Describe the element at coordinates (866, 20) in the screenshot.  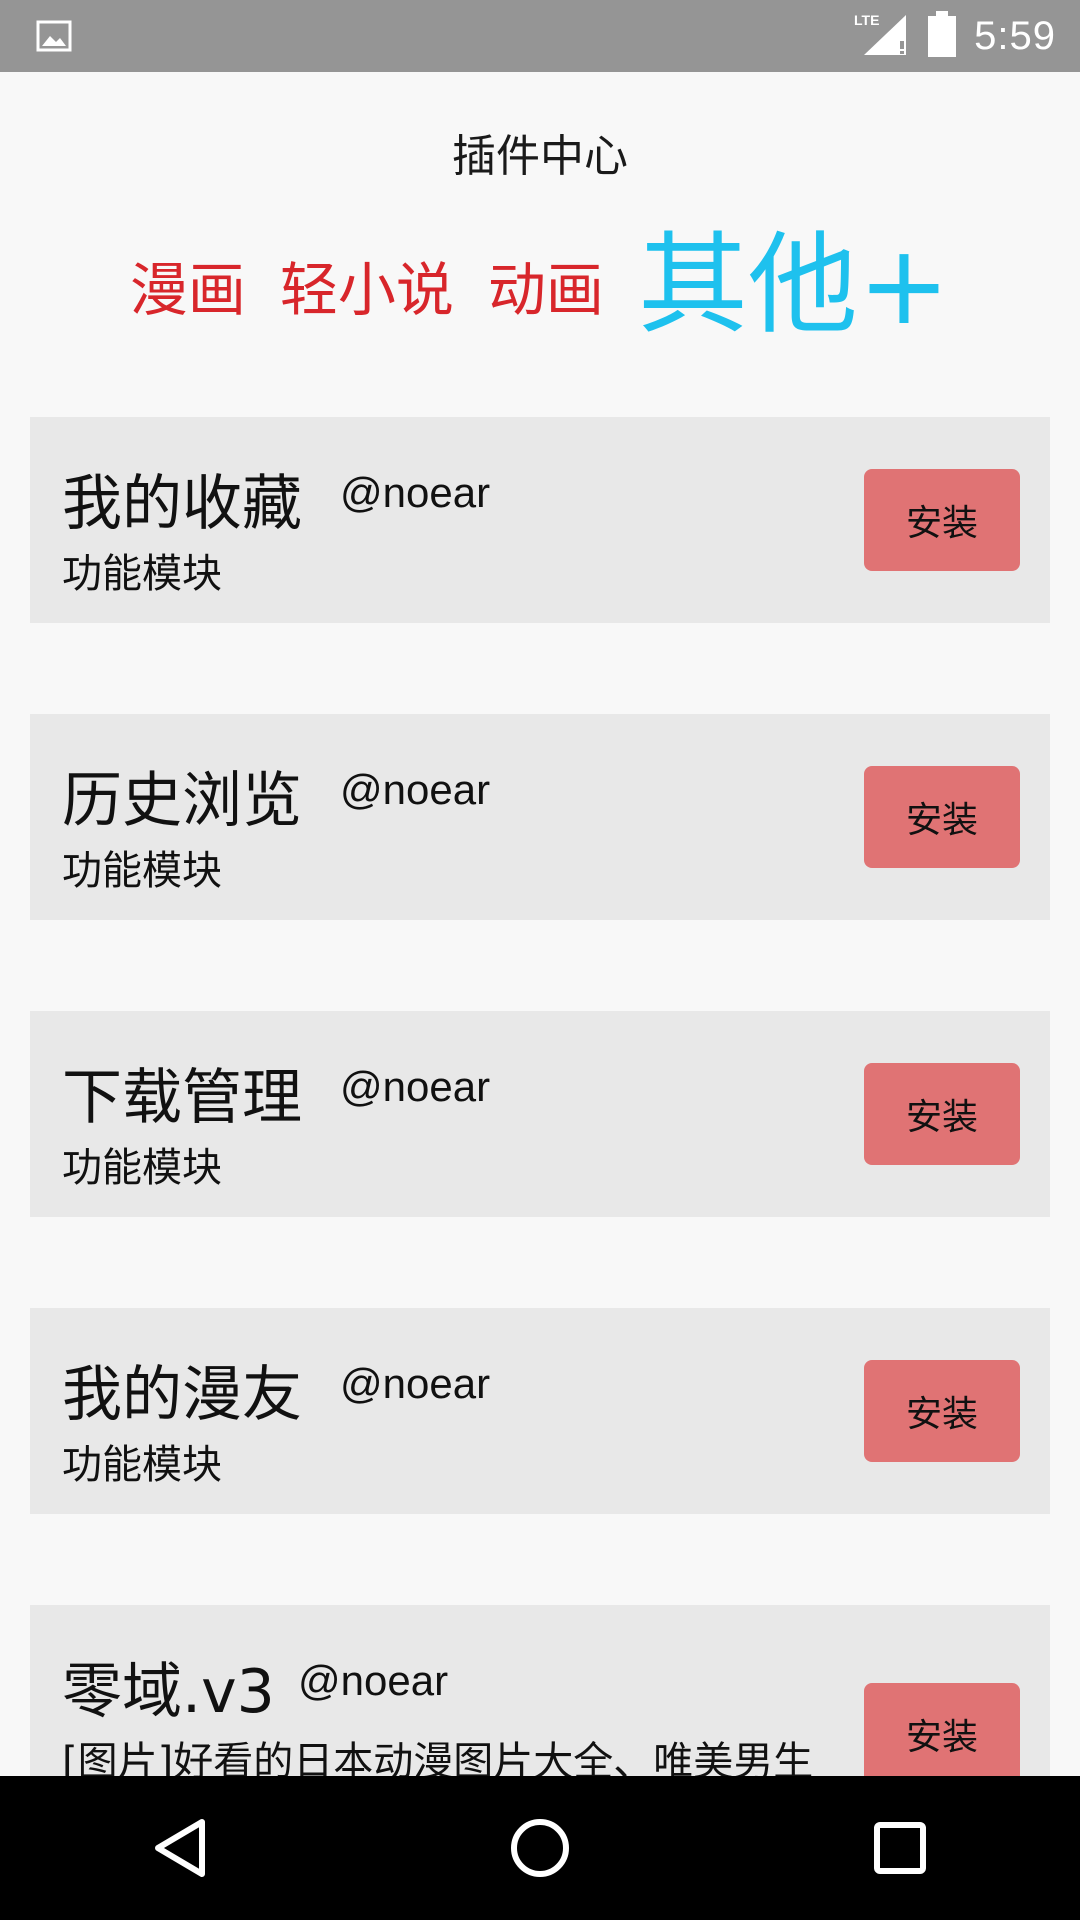
I see `svg-text: LTE` at that location.